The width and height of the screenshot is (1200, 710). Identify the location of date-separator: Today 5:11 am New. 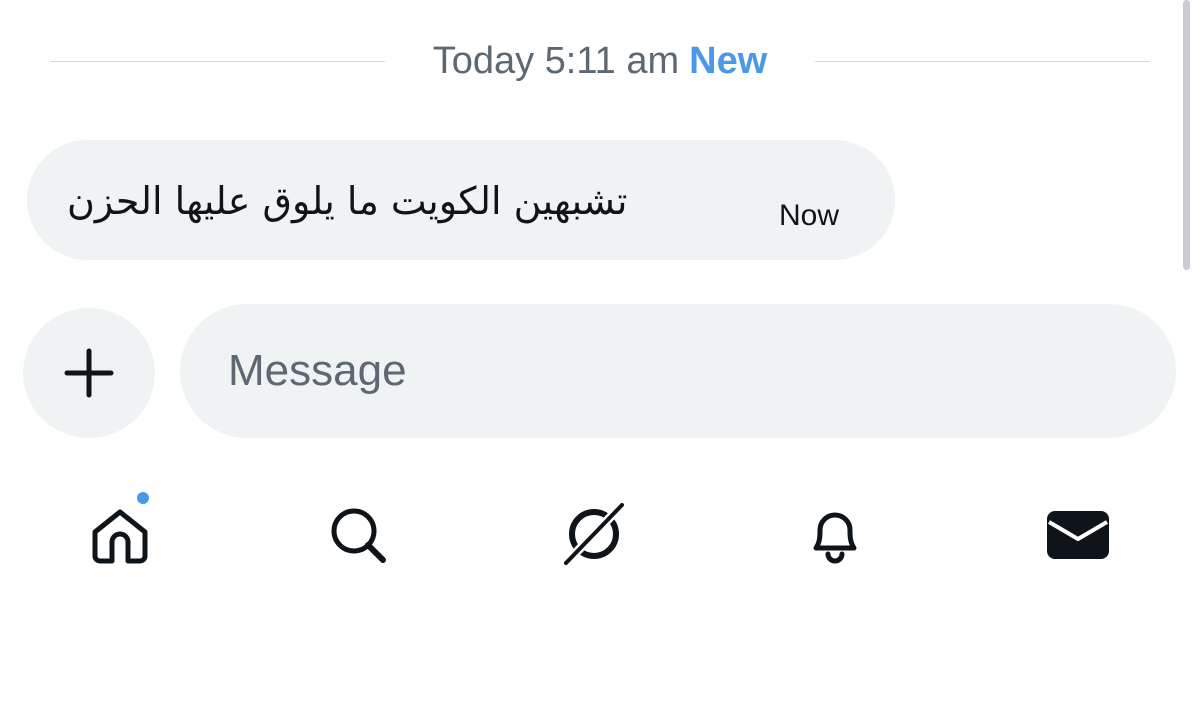
(600, 61).